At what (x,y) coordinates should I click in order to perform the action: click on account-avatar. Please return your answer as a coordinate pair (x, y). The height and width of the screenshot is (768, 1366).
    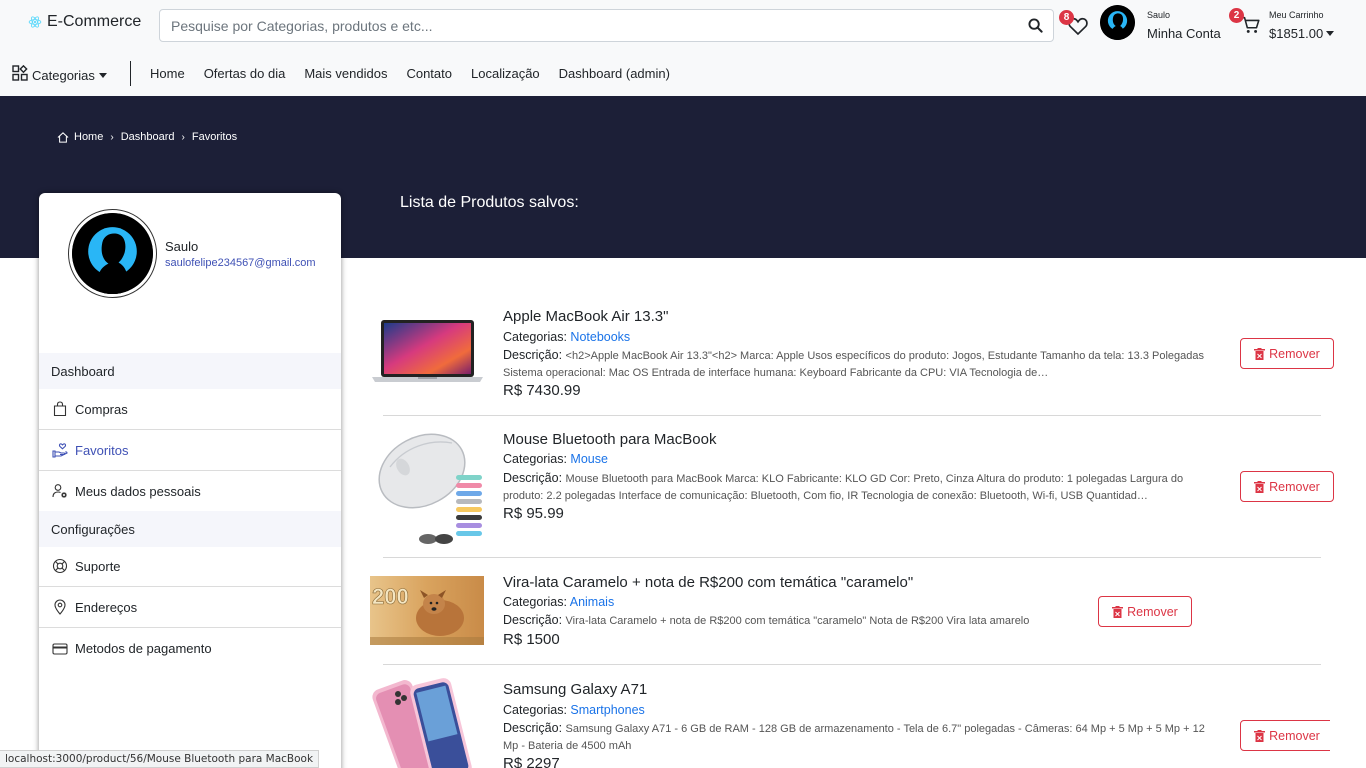
    Looking at the image, I should click on (1117, 22).